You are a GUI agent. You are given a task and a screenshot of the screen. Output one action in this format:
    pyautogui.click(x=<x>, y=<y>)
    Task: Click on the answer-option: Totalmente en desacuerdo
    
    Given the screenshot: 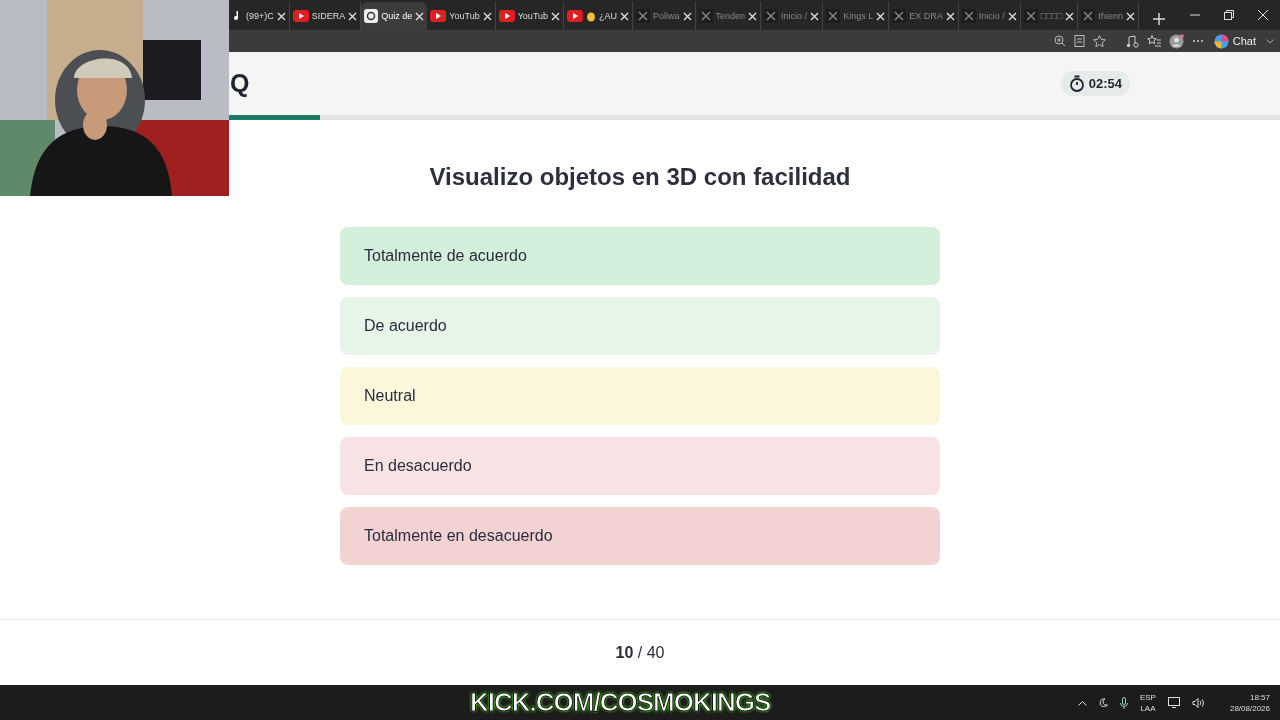 What is the action you would take?
    pyautogui.click(x=640, y=536)
    